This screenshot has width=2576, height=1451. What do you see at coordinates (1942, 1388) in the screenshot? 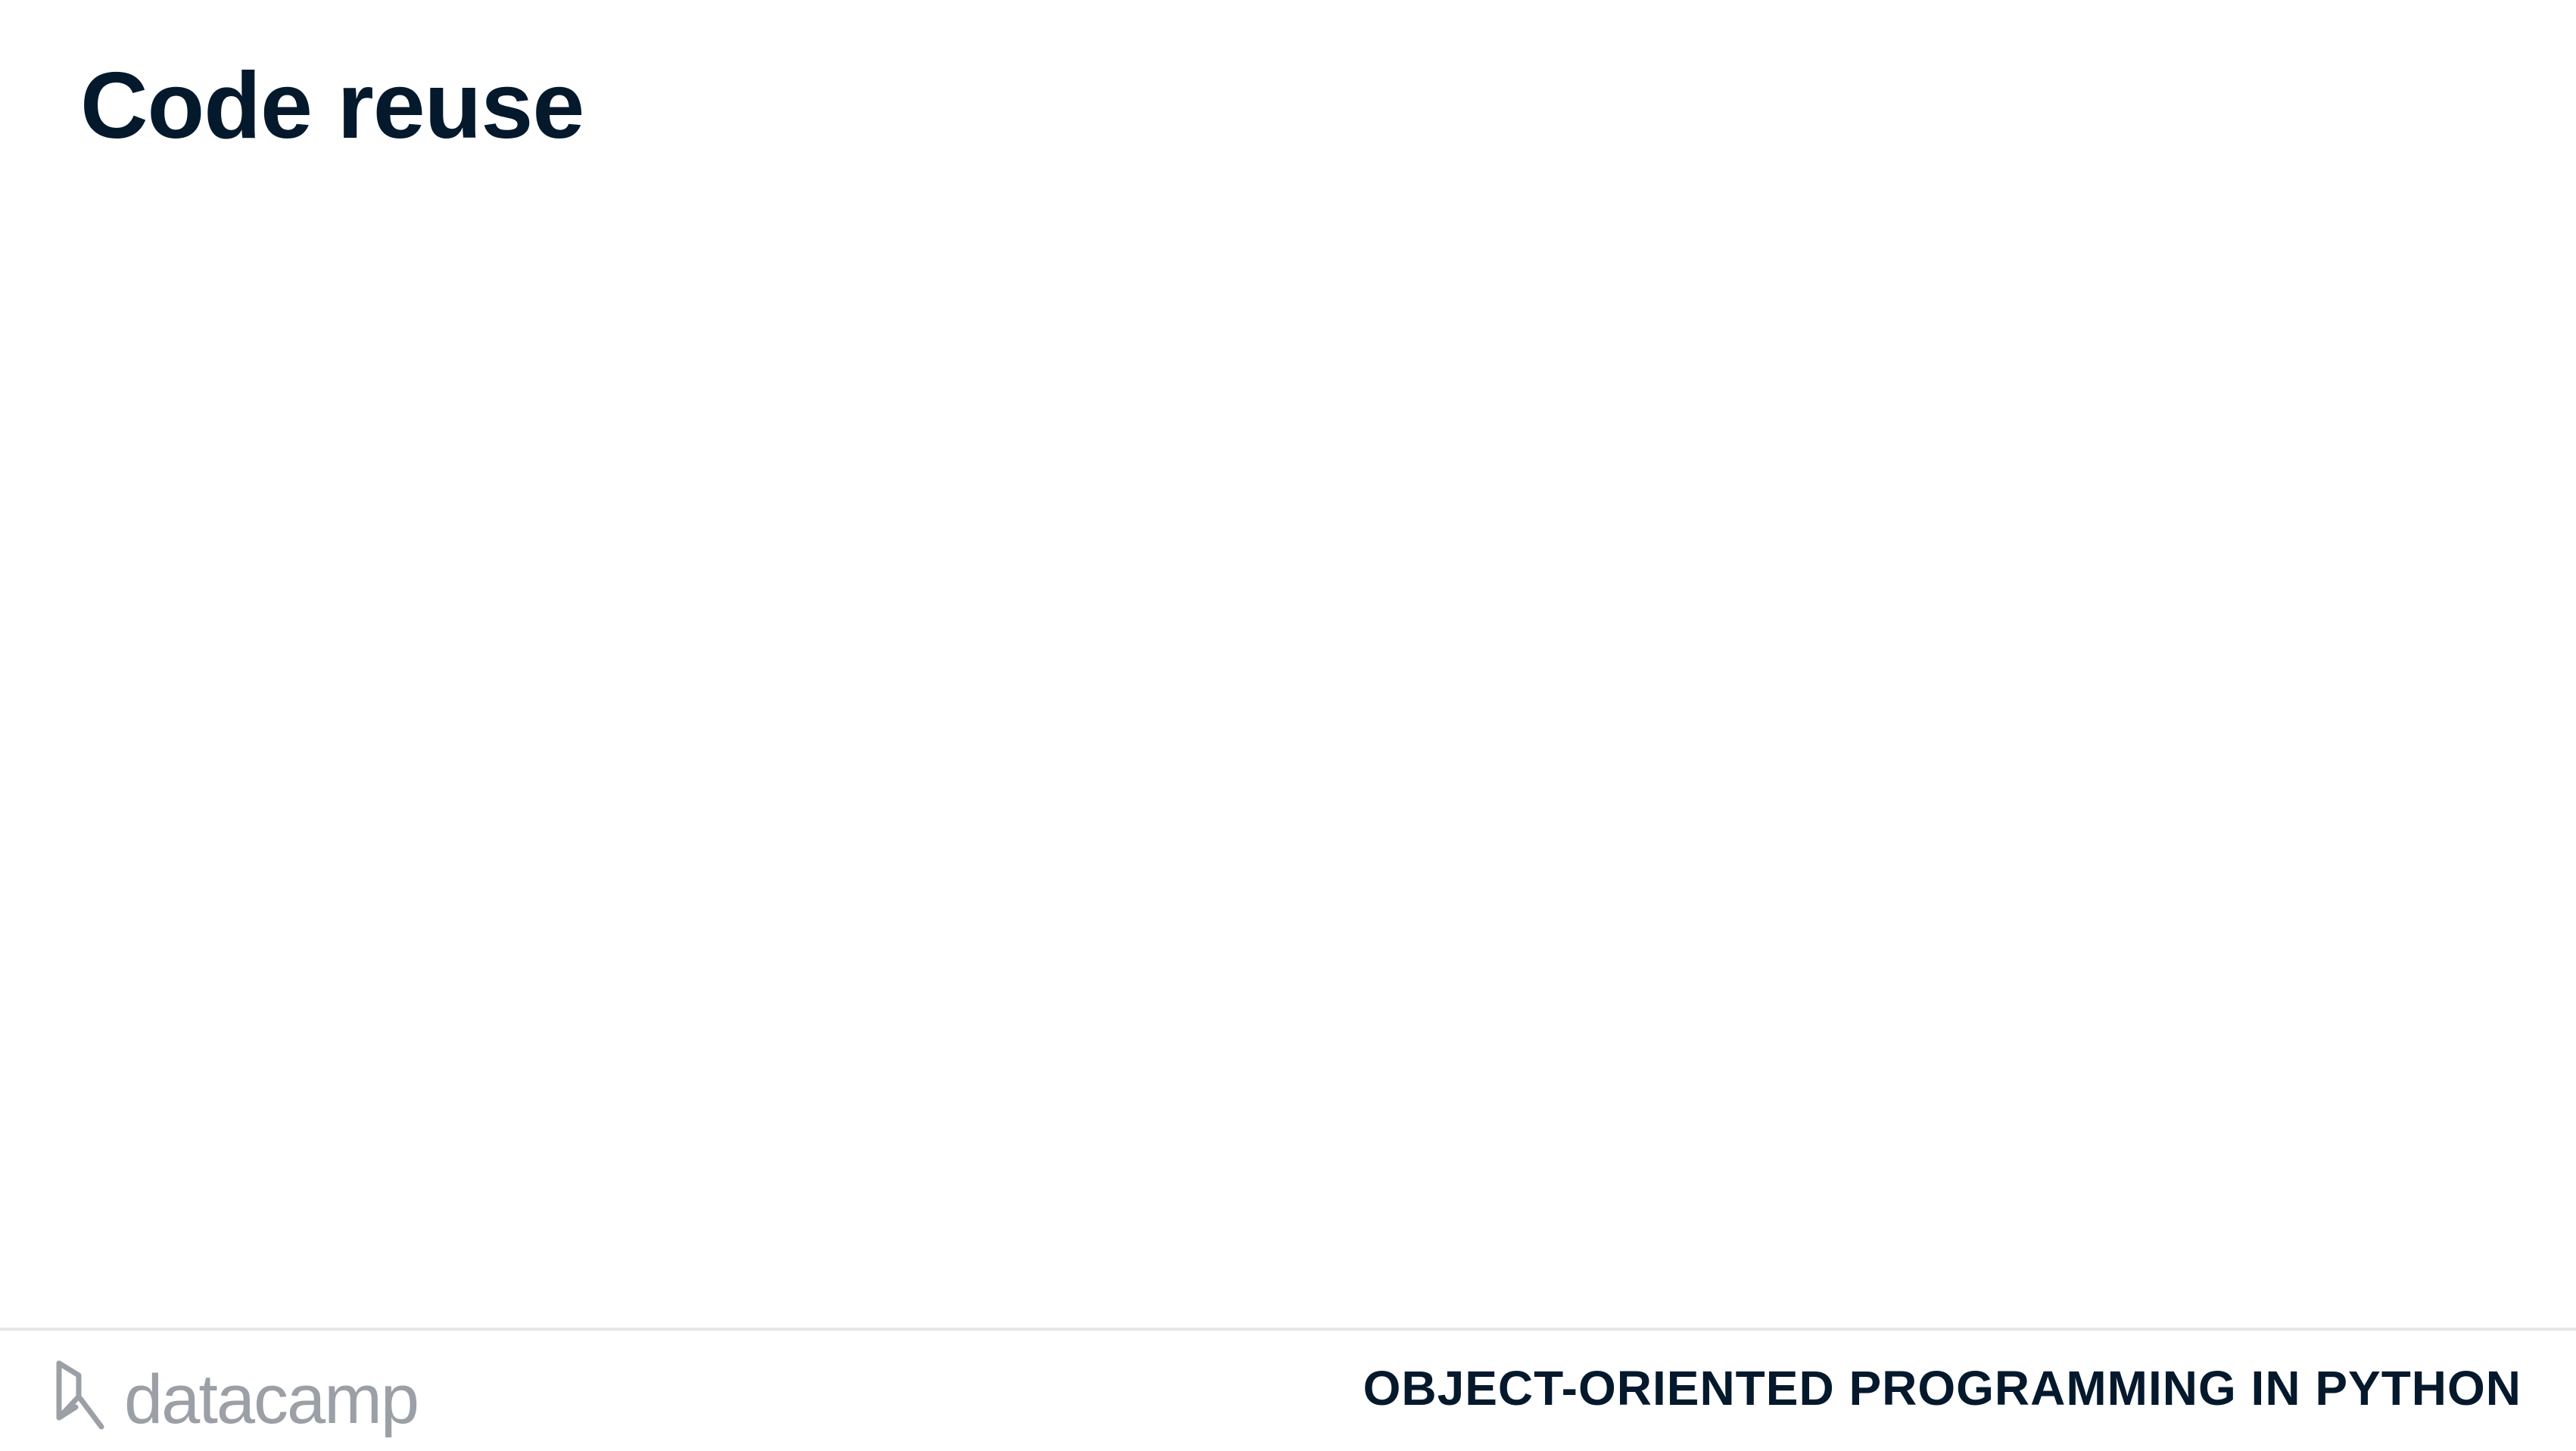
I see `course-name: OBJECT-ORIENTED PROGRAMMING IN PYTHON` at bounding box center [1942, 1388].